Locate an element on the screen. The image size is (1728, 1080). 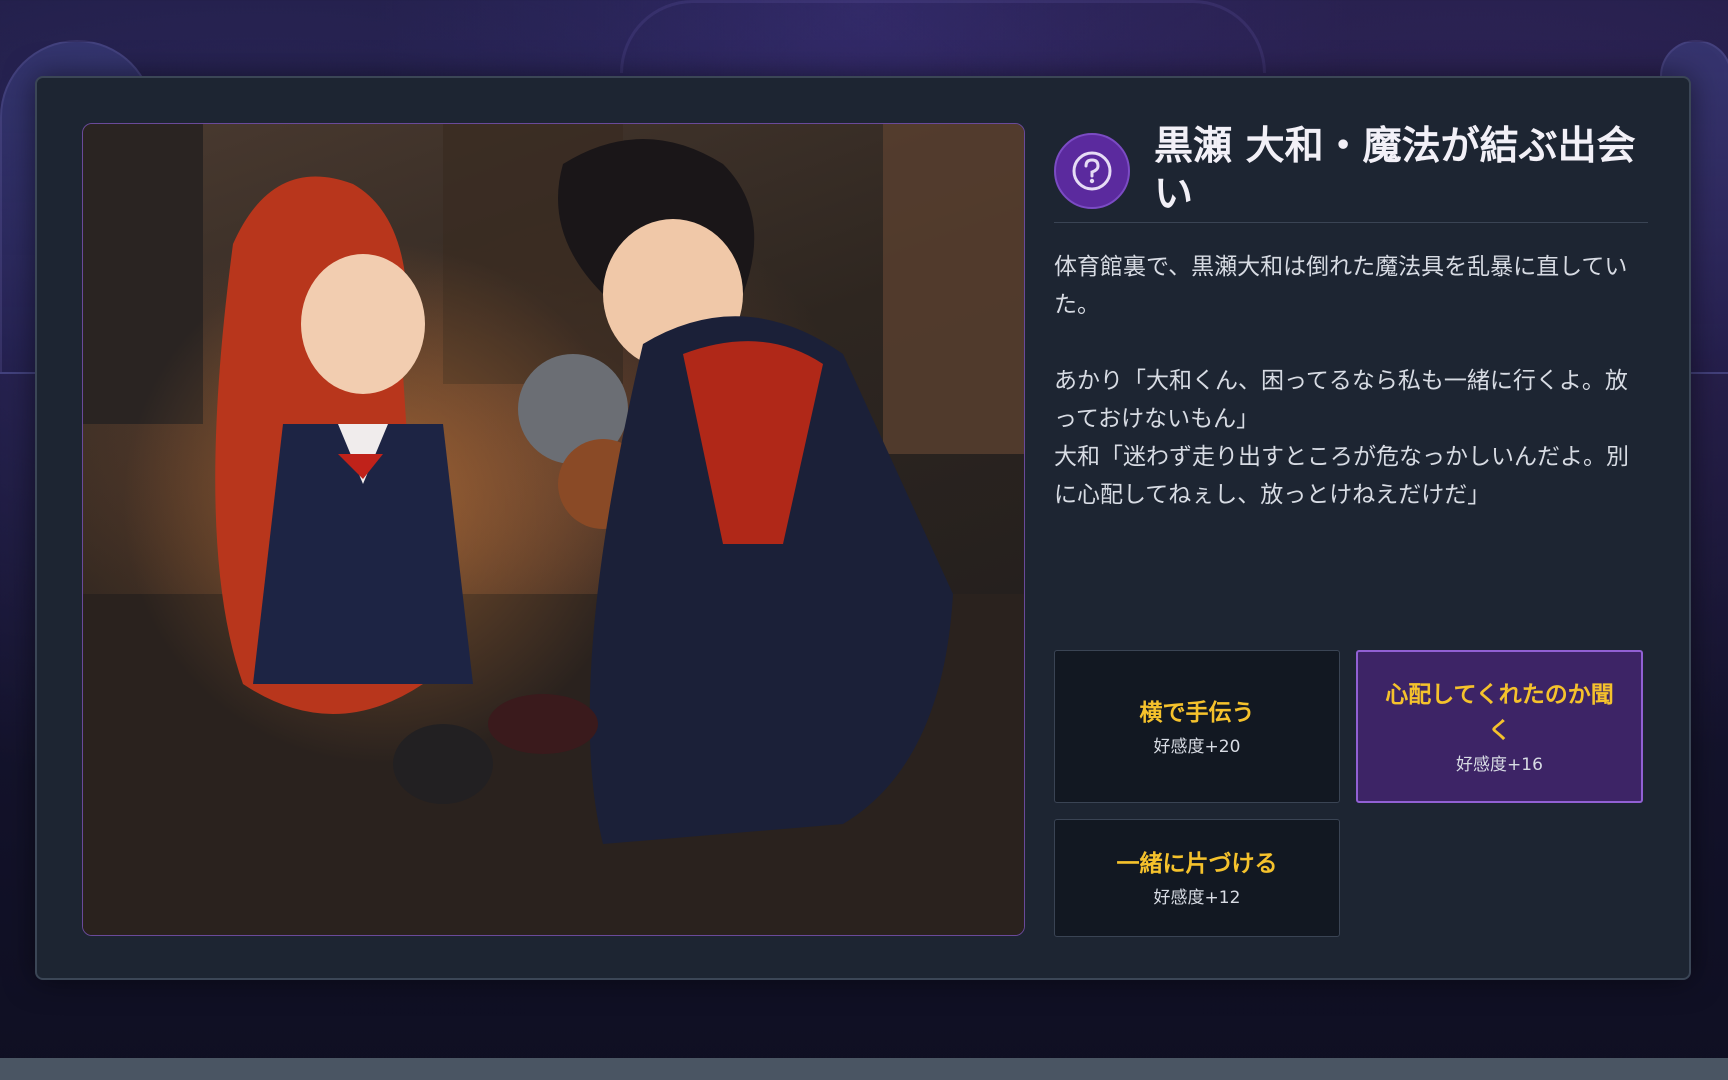
narration-spacer is located at coordinates (1351, 343).